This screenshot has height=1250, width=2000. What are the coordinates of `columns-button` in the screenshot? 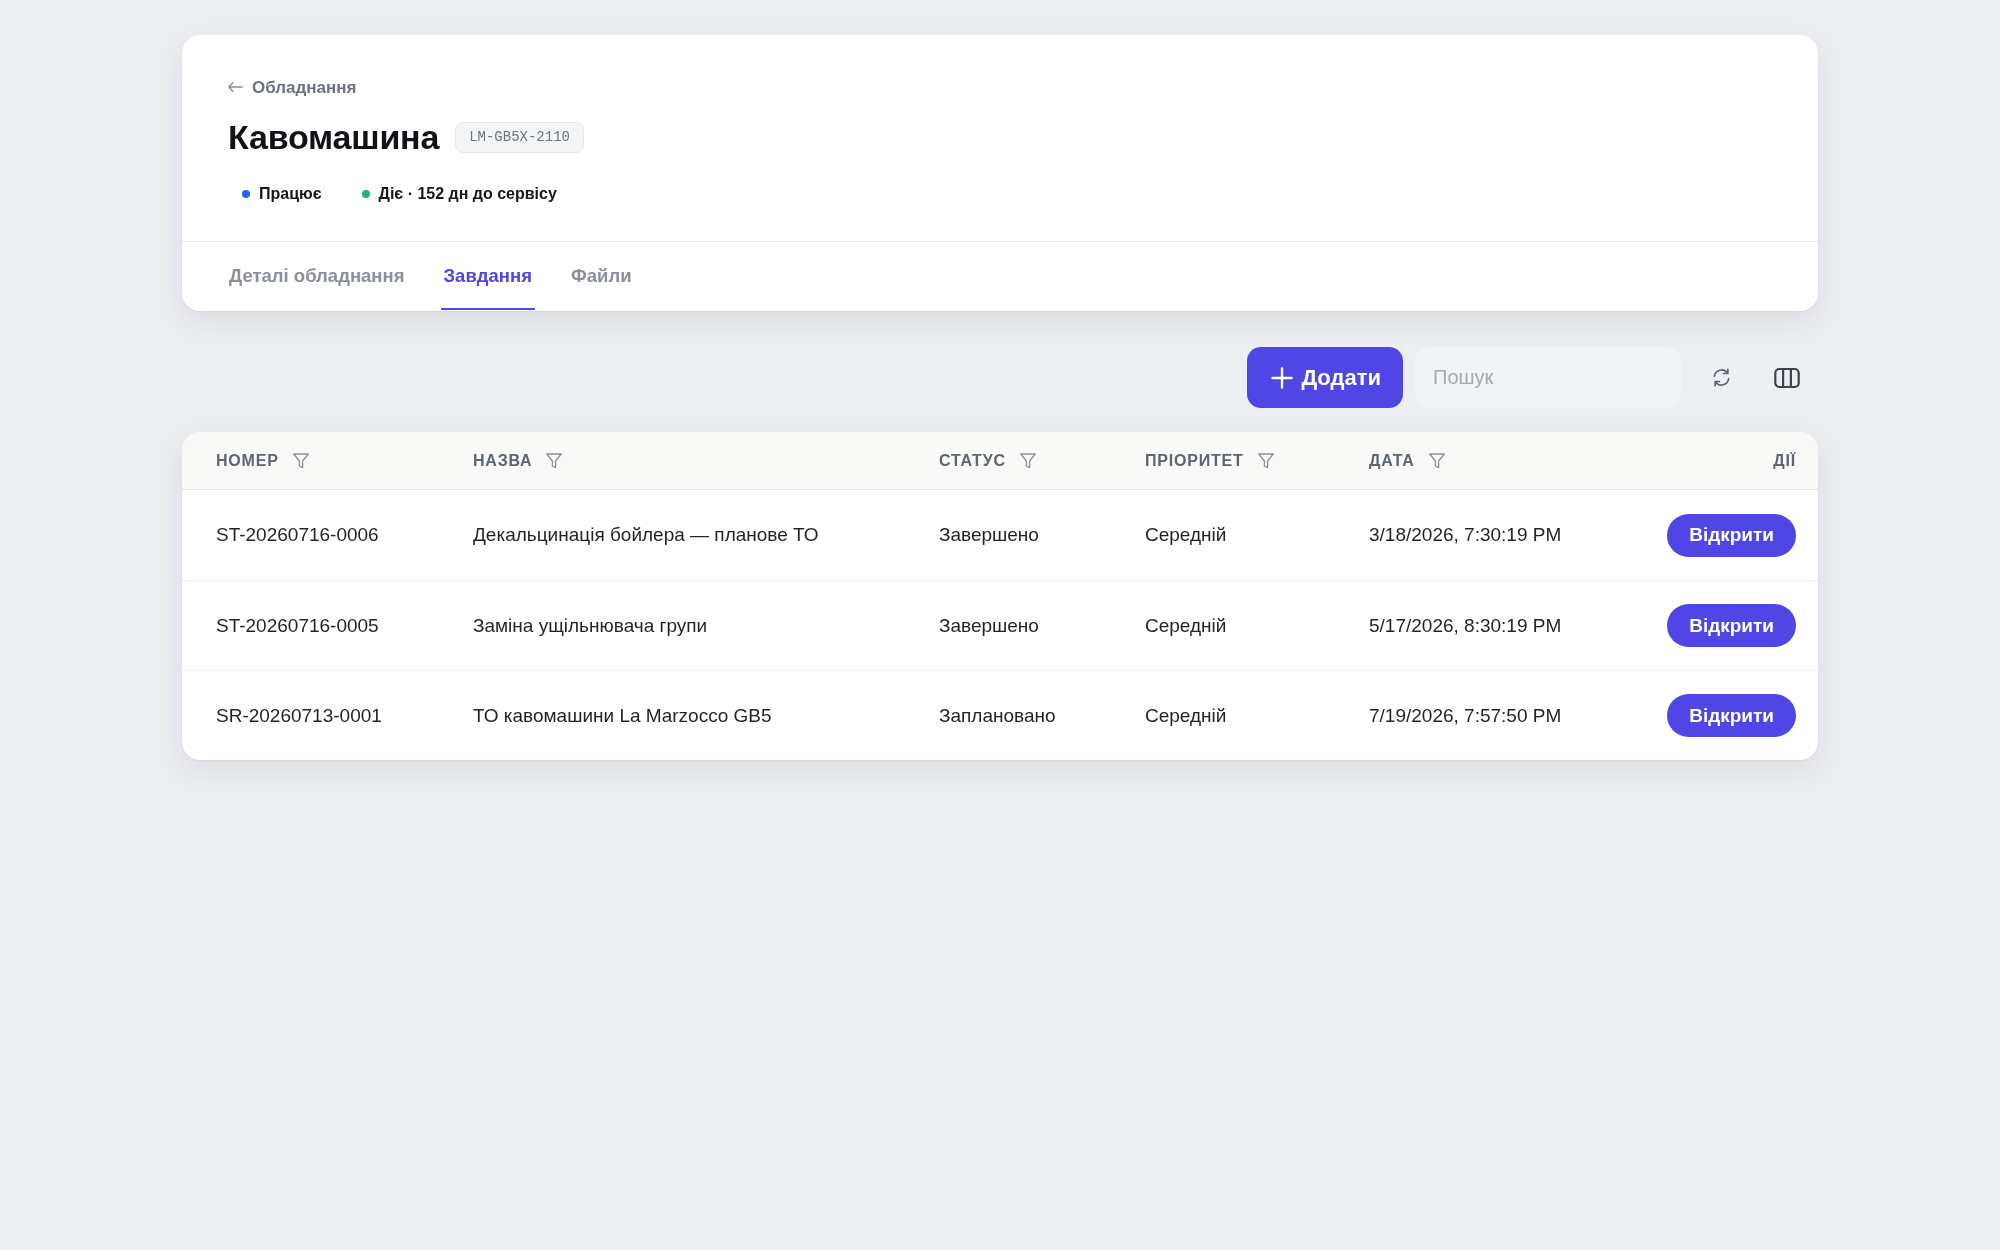 It's located at (1787, 377).